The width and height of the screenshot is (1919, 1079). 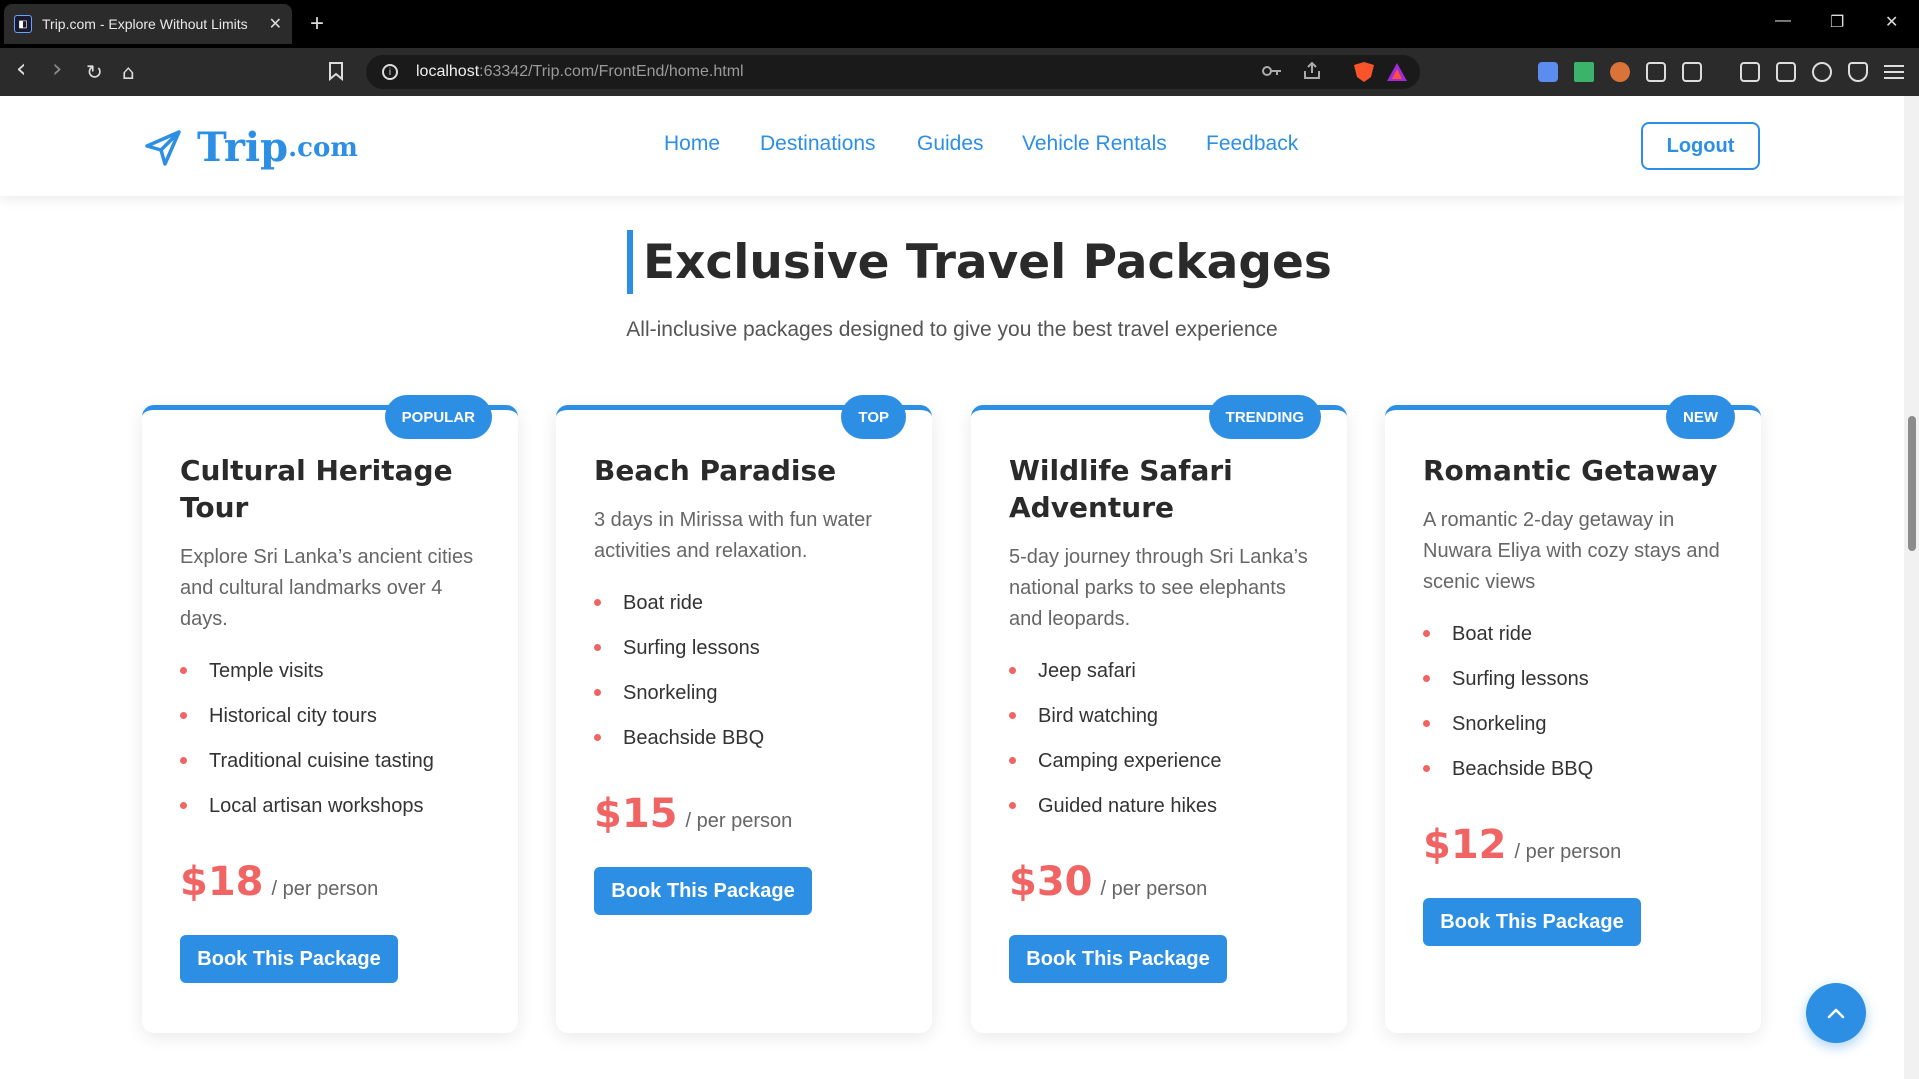 I want to click on menu-icon, so click(x=1894, y=72).